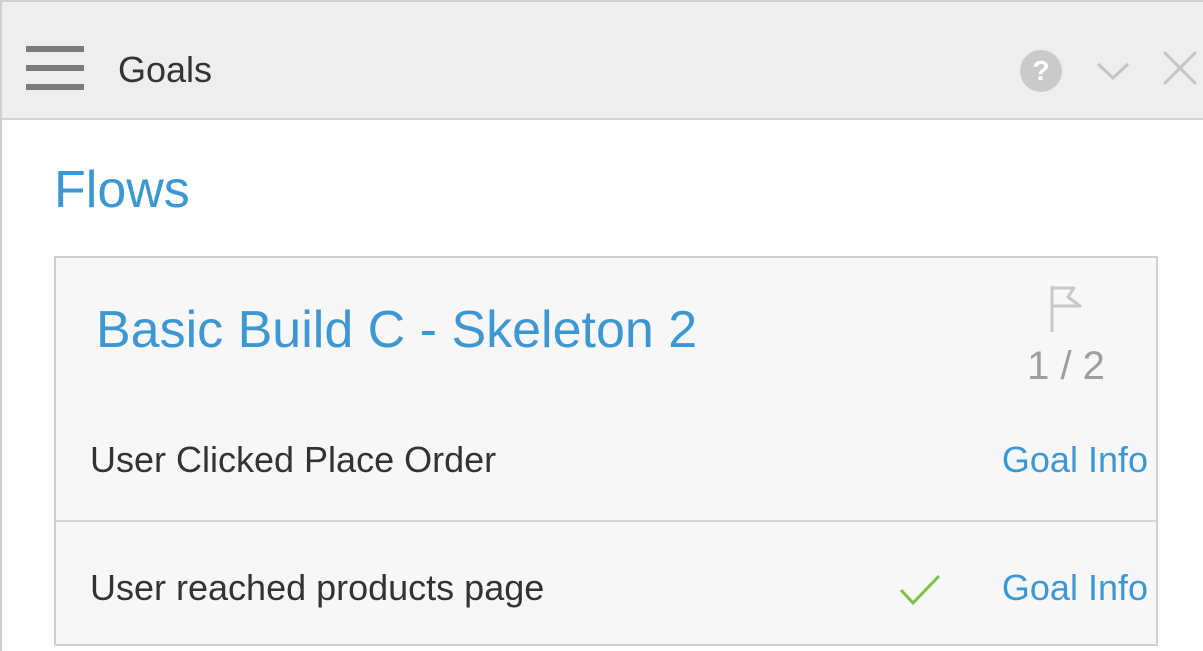  I want to click on section-title: Flows, so click(122, 190).